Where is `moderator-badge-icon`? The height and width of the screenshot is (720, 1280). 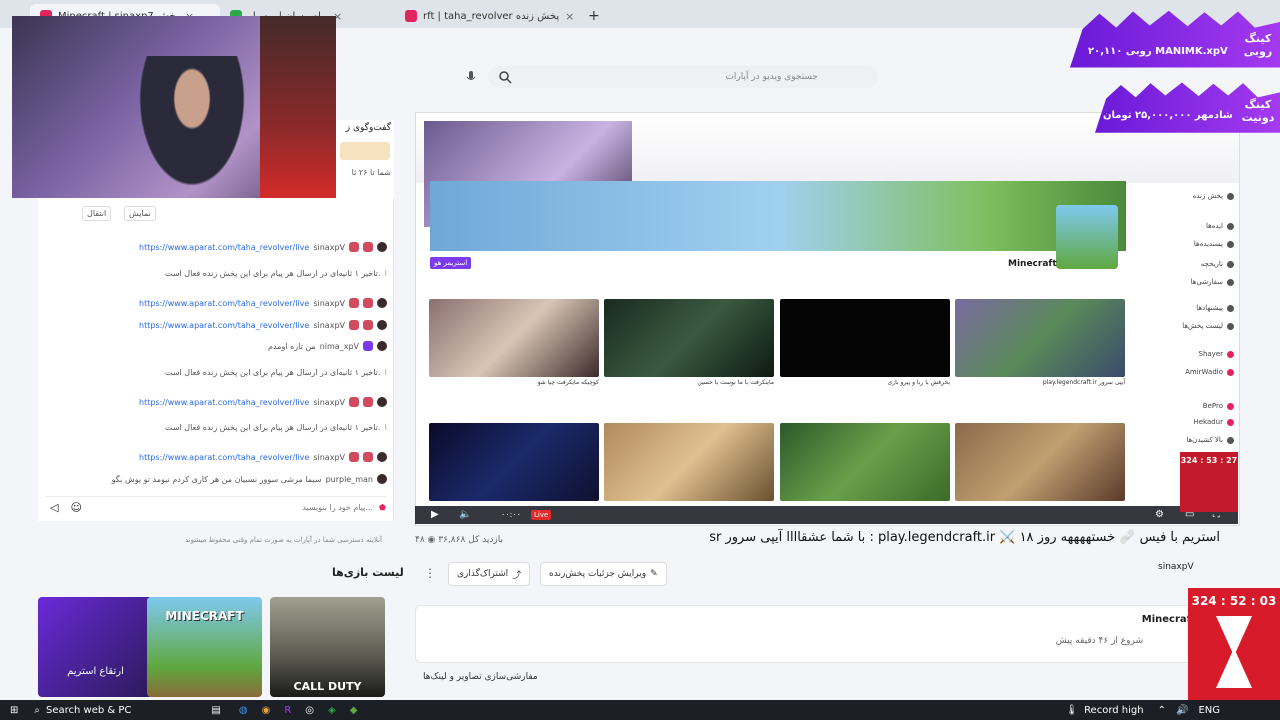
moderator-badge-icon is located at coordinates (368, 247).